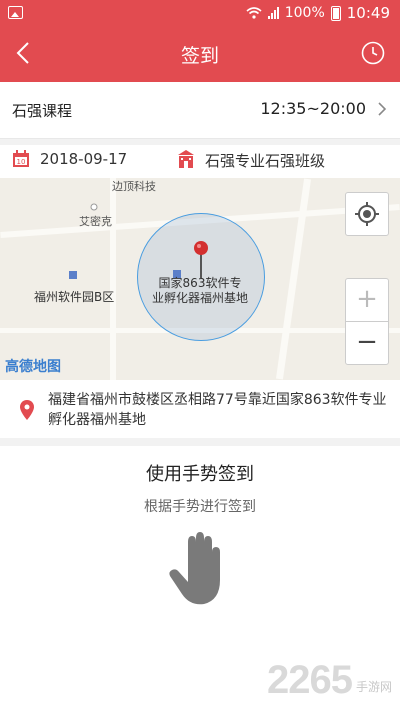 The image size is (400, 711). What do you see at coordinates (199, 298) in the screenshot?
I see `poi-label-line: 业孵化器福州基地` at bounding box center [199, 298].